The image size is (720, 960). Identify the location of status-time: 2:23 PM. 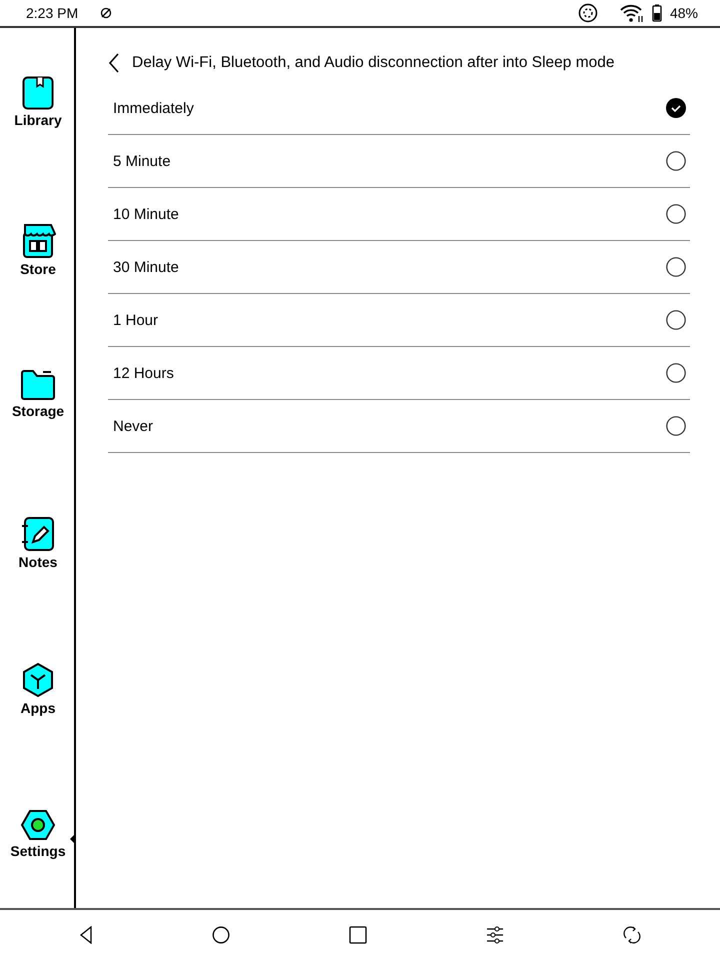
(52, 13).